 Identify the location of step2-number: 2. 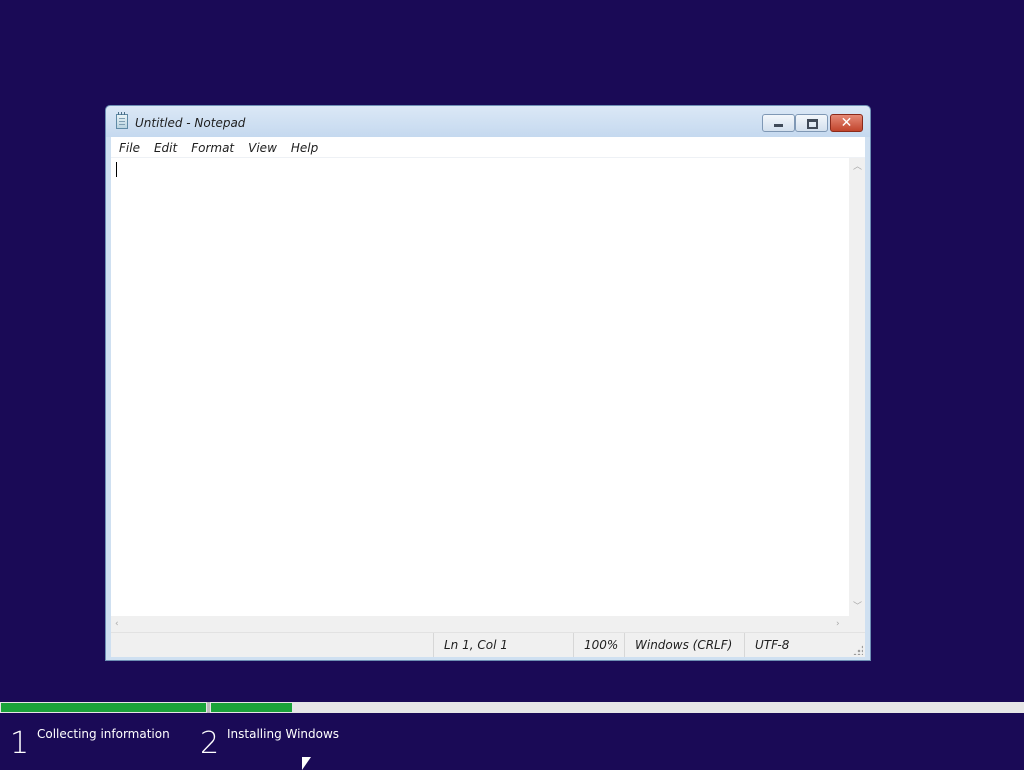
(210, 743).